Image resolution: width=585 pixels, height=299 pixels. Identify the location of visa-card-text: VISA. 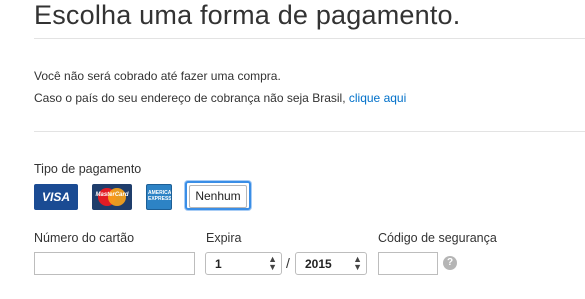
(55, 197).